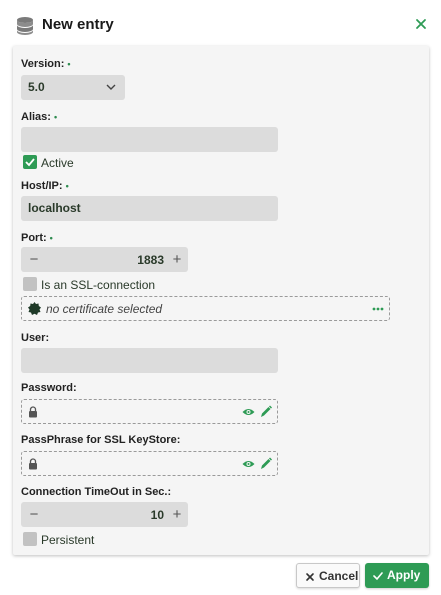 The width and height of the screenshot is (441, 595). I want to click on password-label: Password:, so click(49, 388).